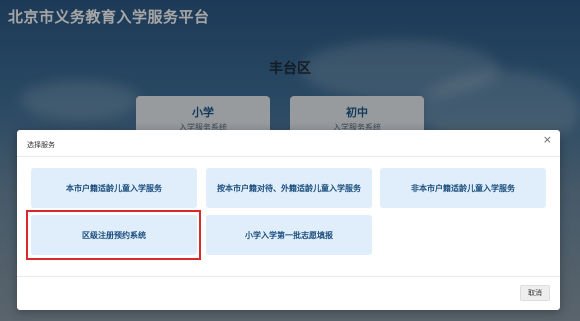 The image size is (580, 321). What do you see at coordinates (114, 188) in the screenshot?
I see `service-button-local-hukou: 本市户籍适龄儿童入学服务` at bounding box center [114, 188].